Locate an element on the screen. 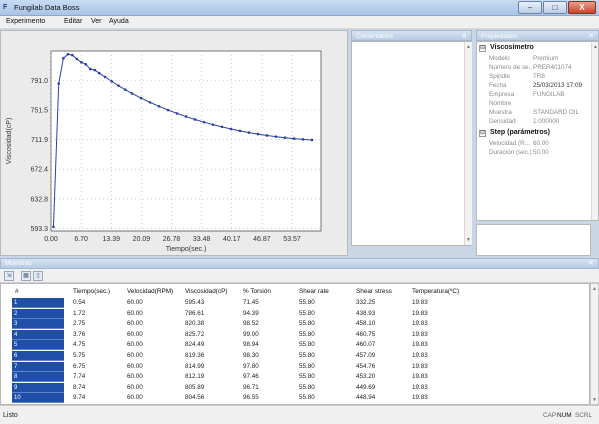  property-value: 50.00 is located at coordinates (541, 152).